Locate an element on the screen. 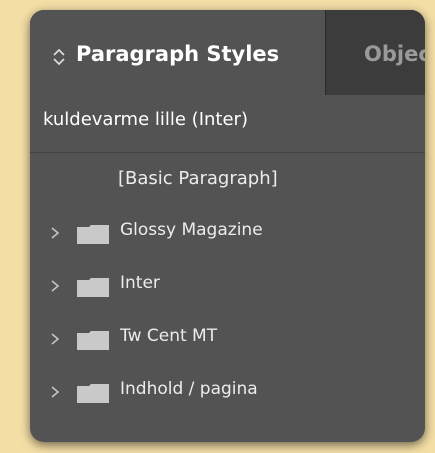 This screenshot has width=435, height=453. style-group-label: Inter is located at coordinates (140, 283).